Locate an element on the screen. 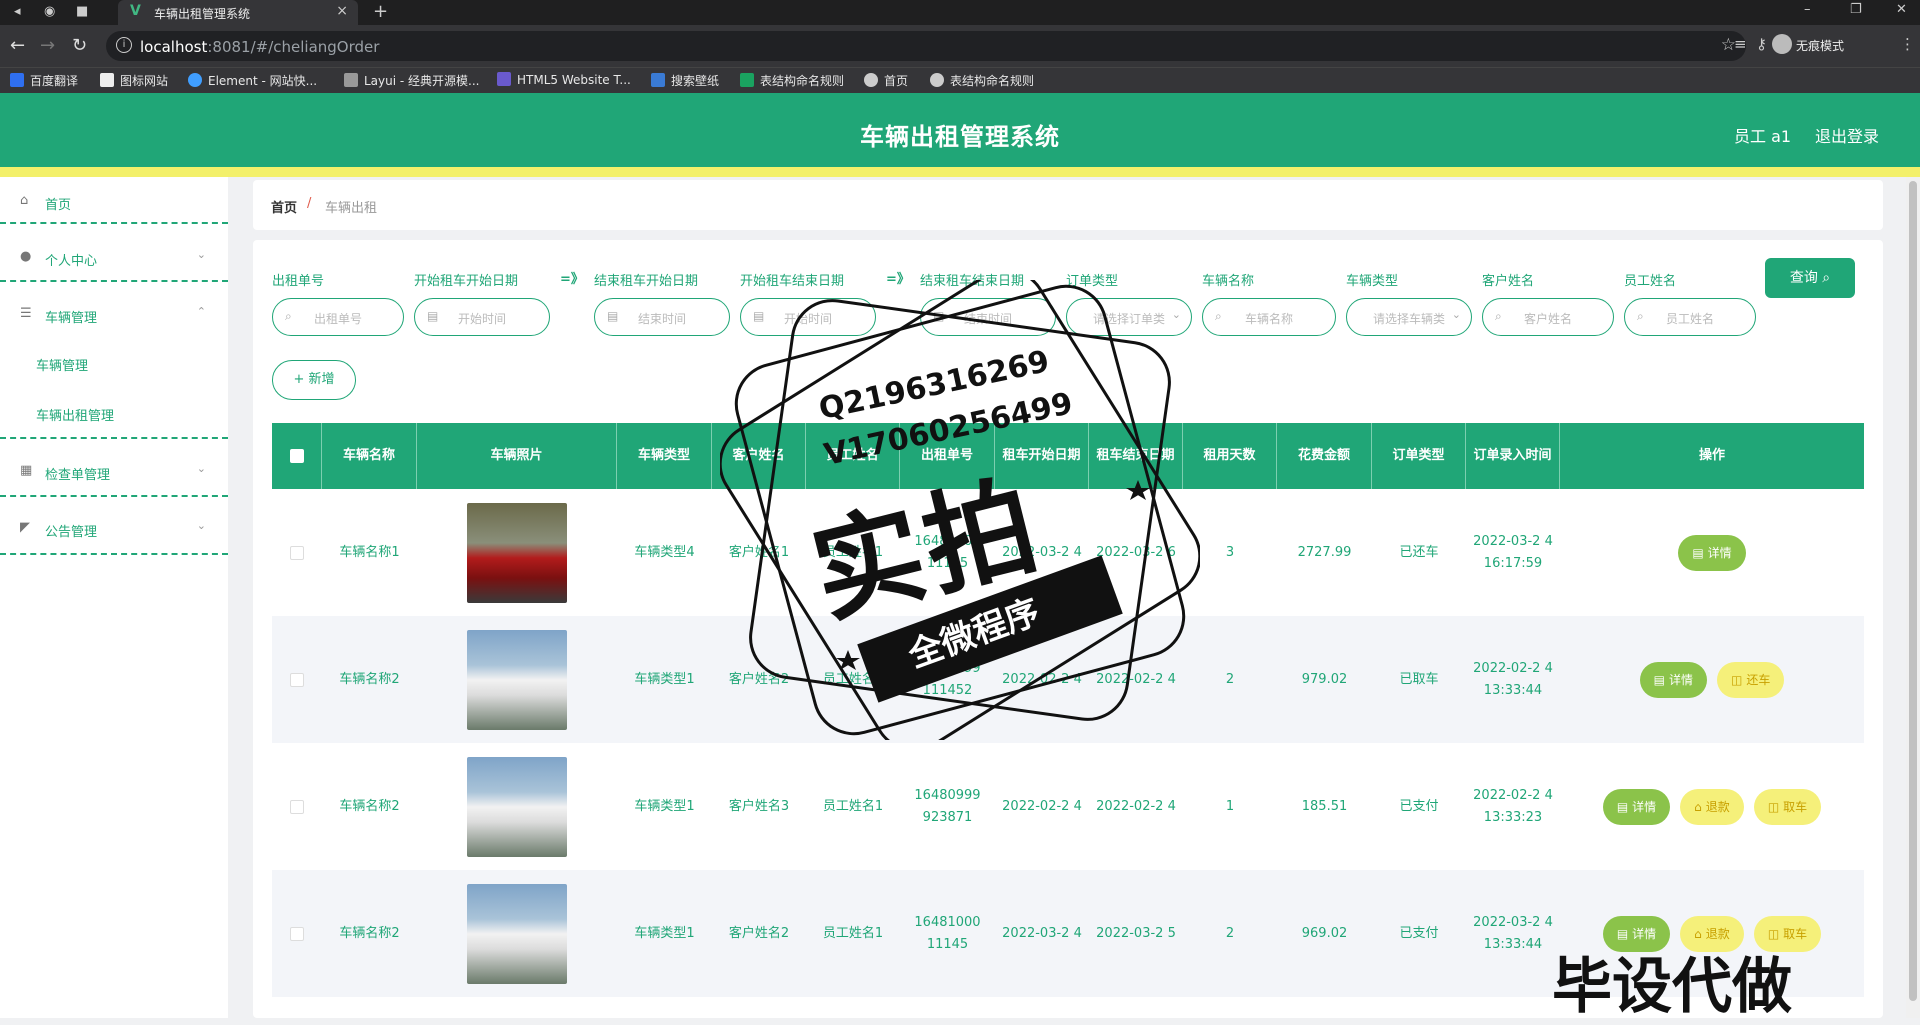 This screenshot has width=1920, height=1025. back-icon: ← is located at coordinates (17, 45).